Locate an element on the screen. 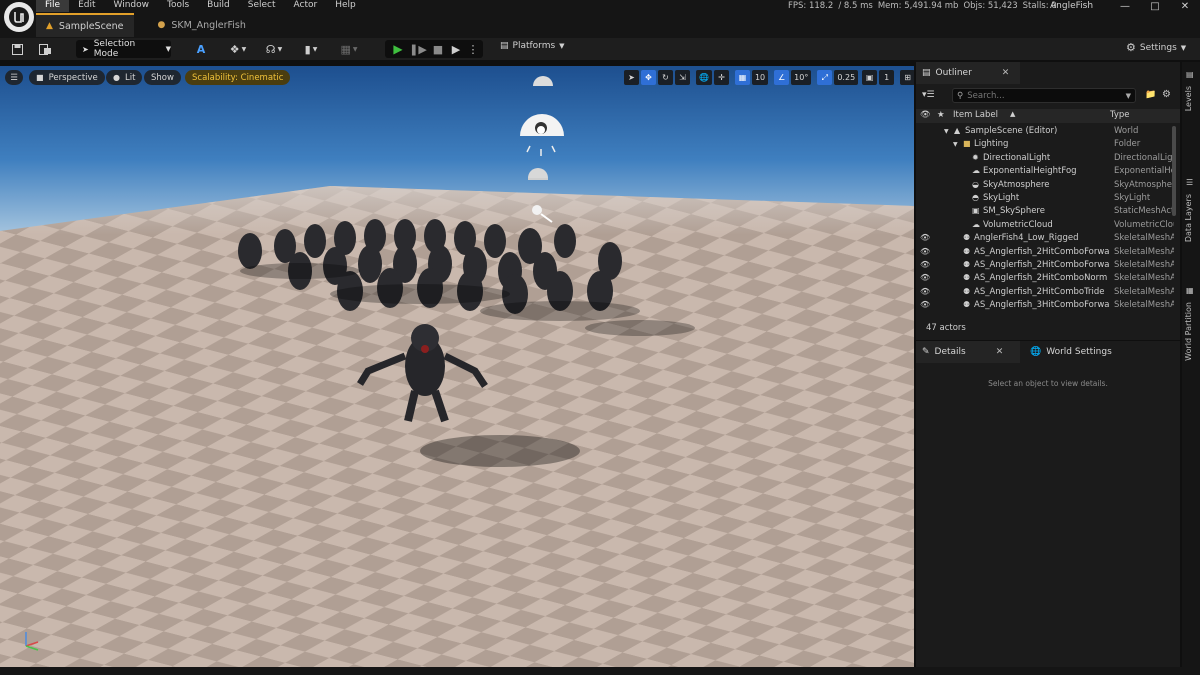 Image resolution: width=1200 pixels, height=675 pixels. maximize-viewport-icon: ⊞ is located at coordinates (907, 77).